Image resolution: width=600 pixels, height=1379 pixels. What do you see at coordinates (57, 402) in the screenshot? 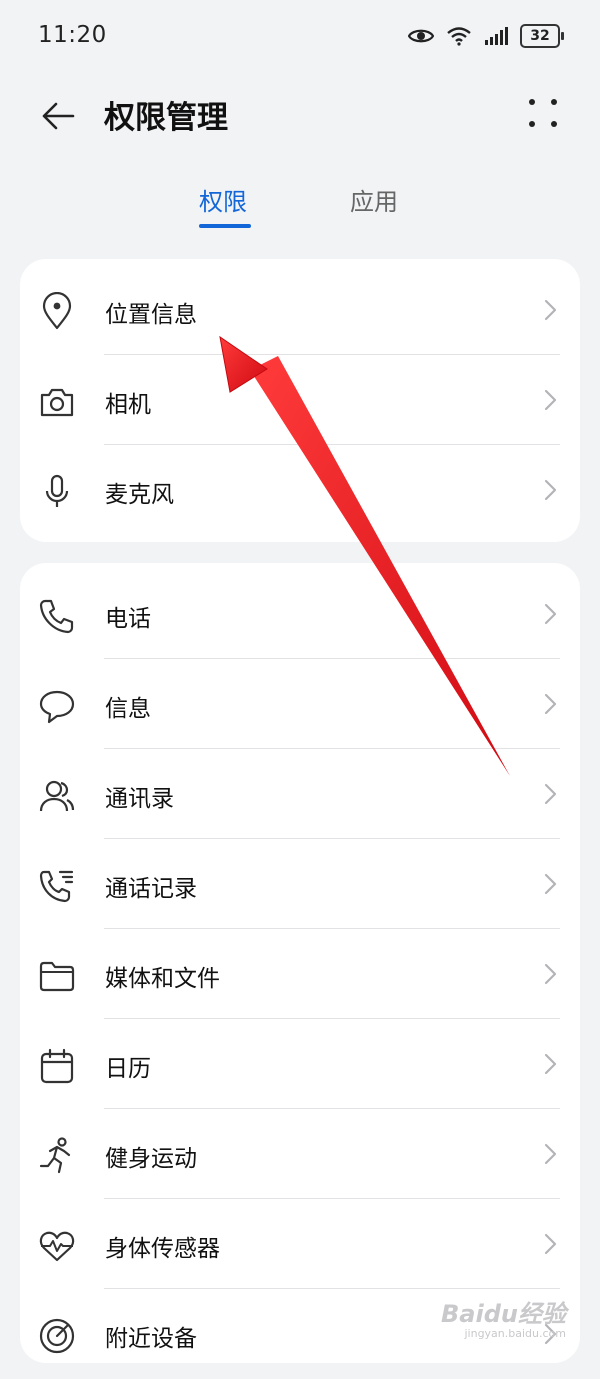
I see `camera-icon` at bounding box center [57, 402].